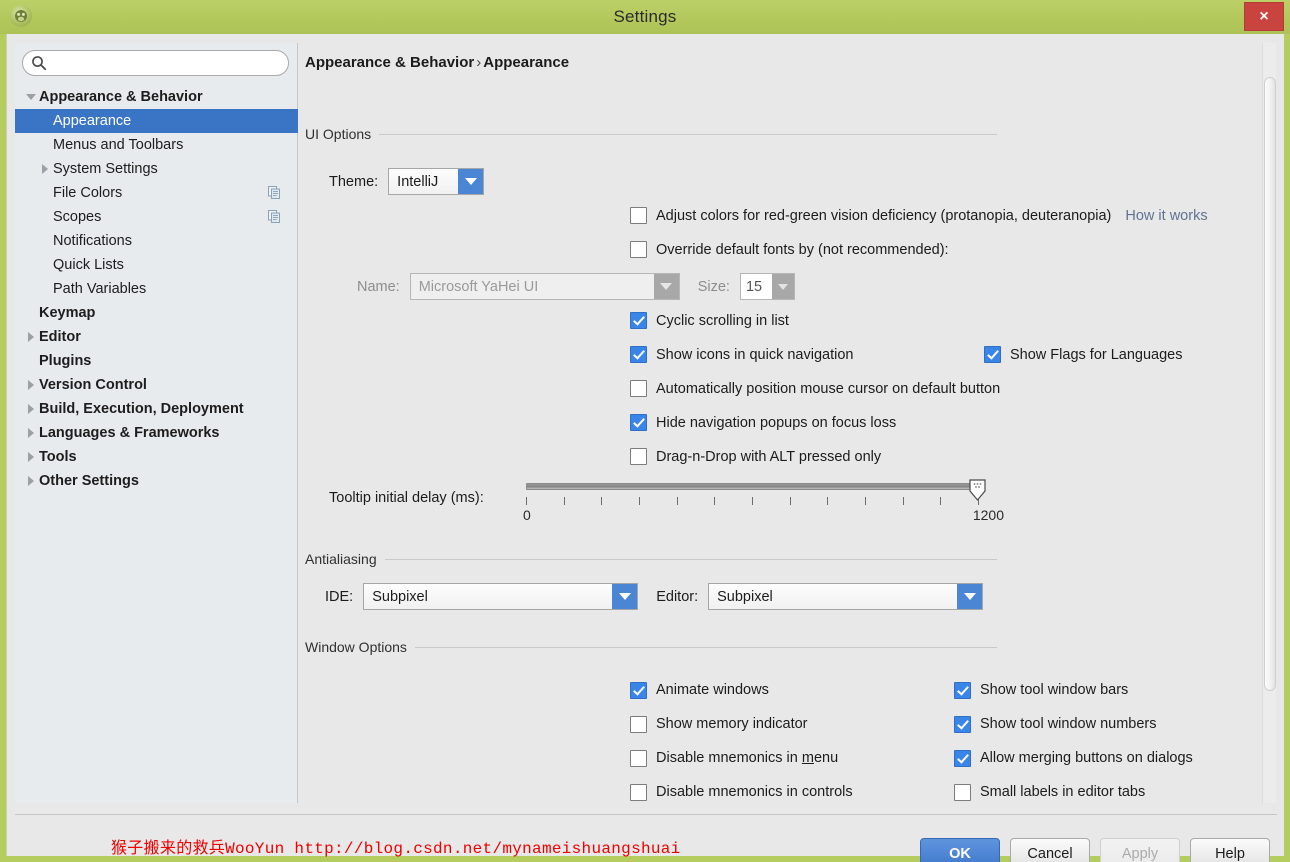 The image size is (1290, 862). Describe the element at coordinates (156, 169) in the screenshot. I see `sidebar-item-system-settings: System Settings` at that location.